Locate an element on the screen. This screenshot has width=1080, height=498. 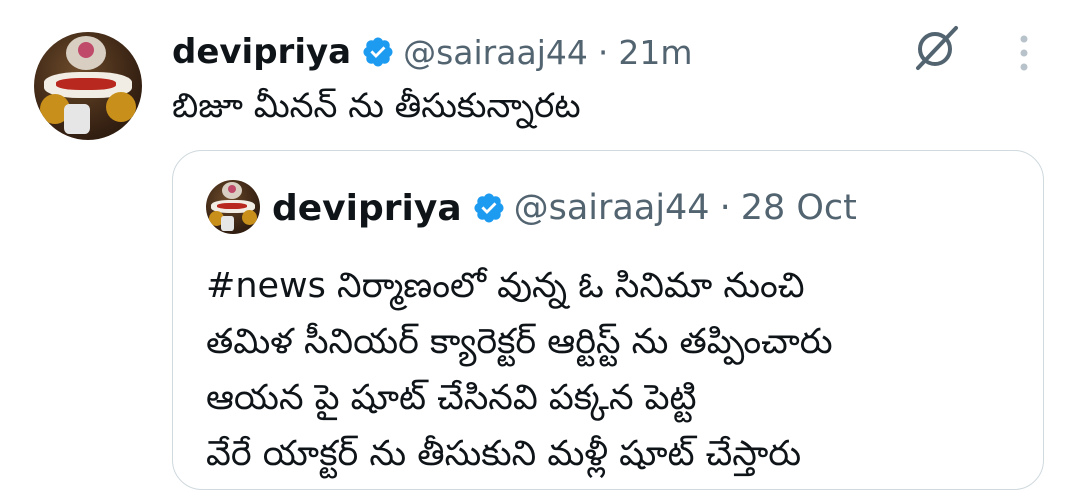
author-avatar is located at coordinates (88, 86).